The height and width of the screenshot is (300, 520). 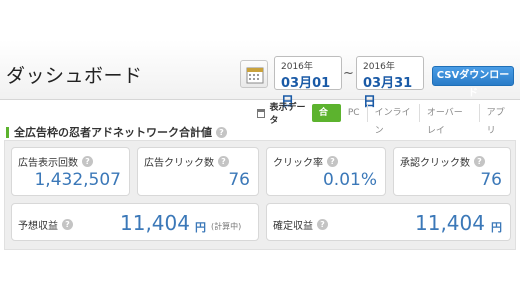 I want to click on end-date-field: 2016年 03月31日, so click(x=390, y=83).